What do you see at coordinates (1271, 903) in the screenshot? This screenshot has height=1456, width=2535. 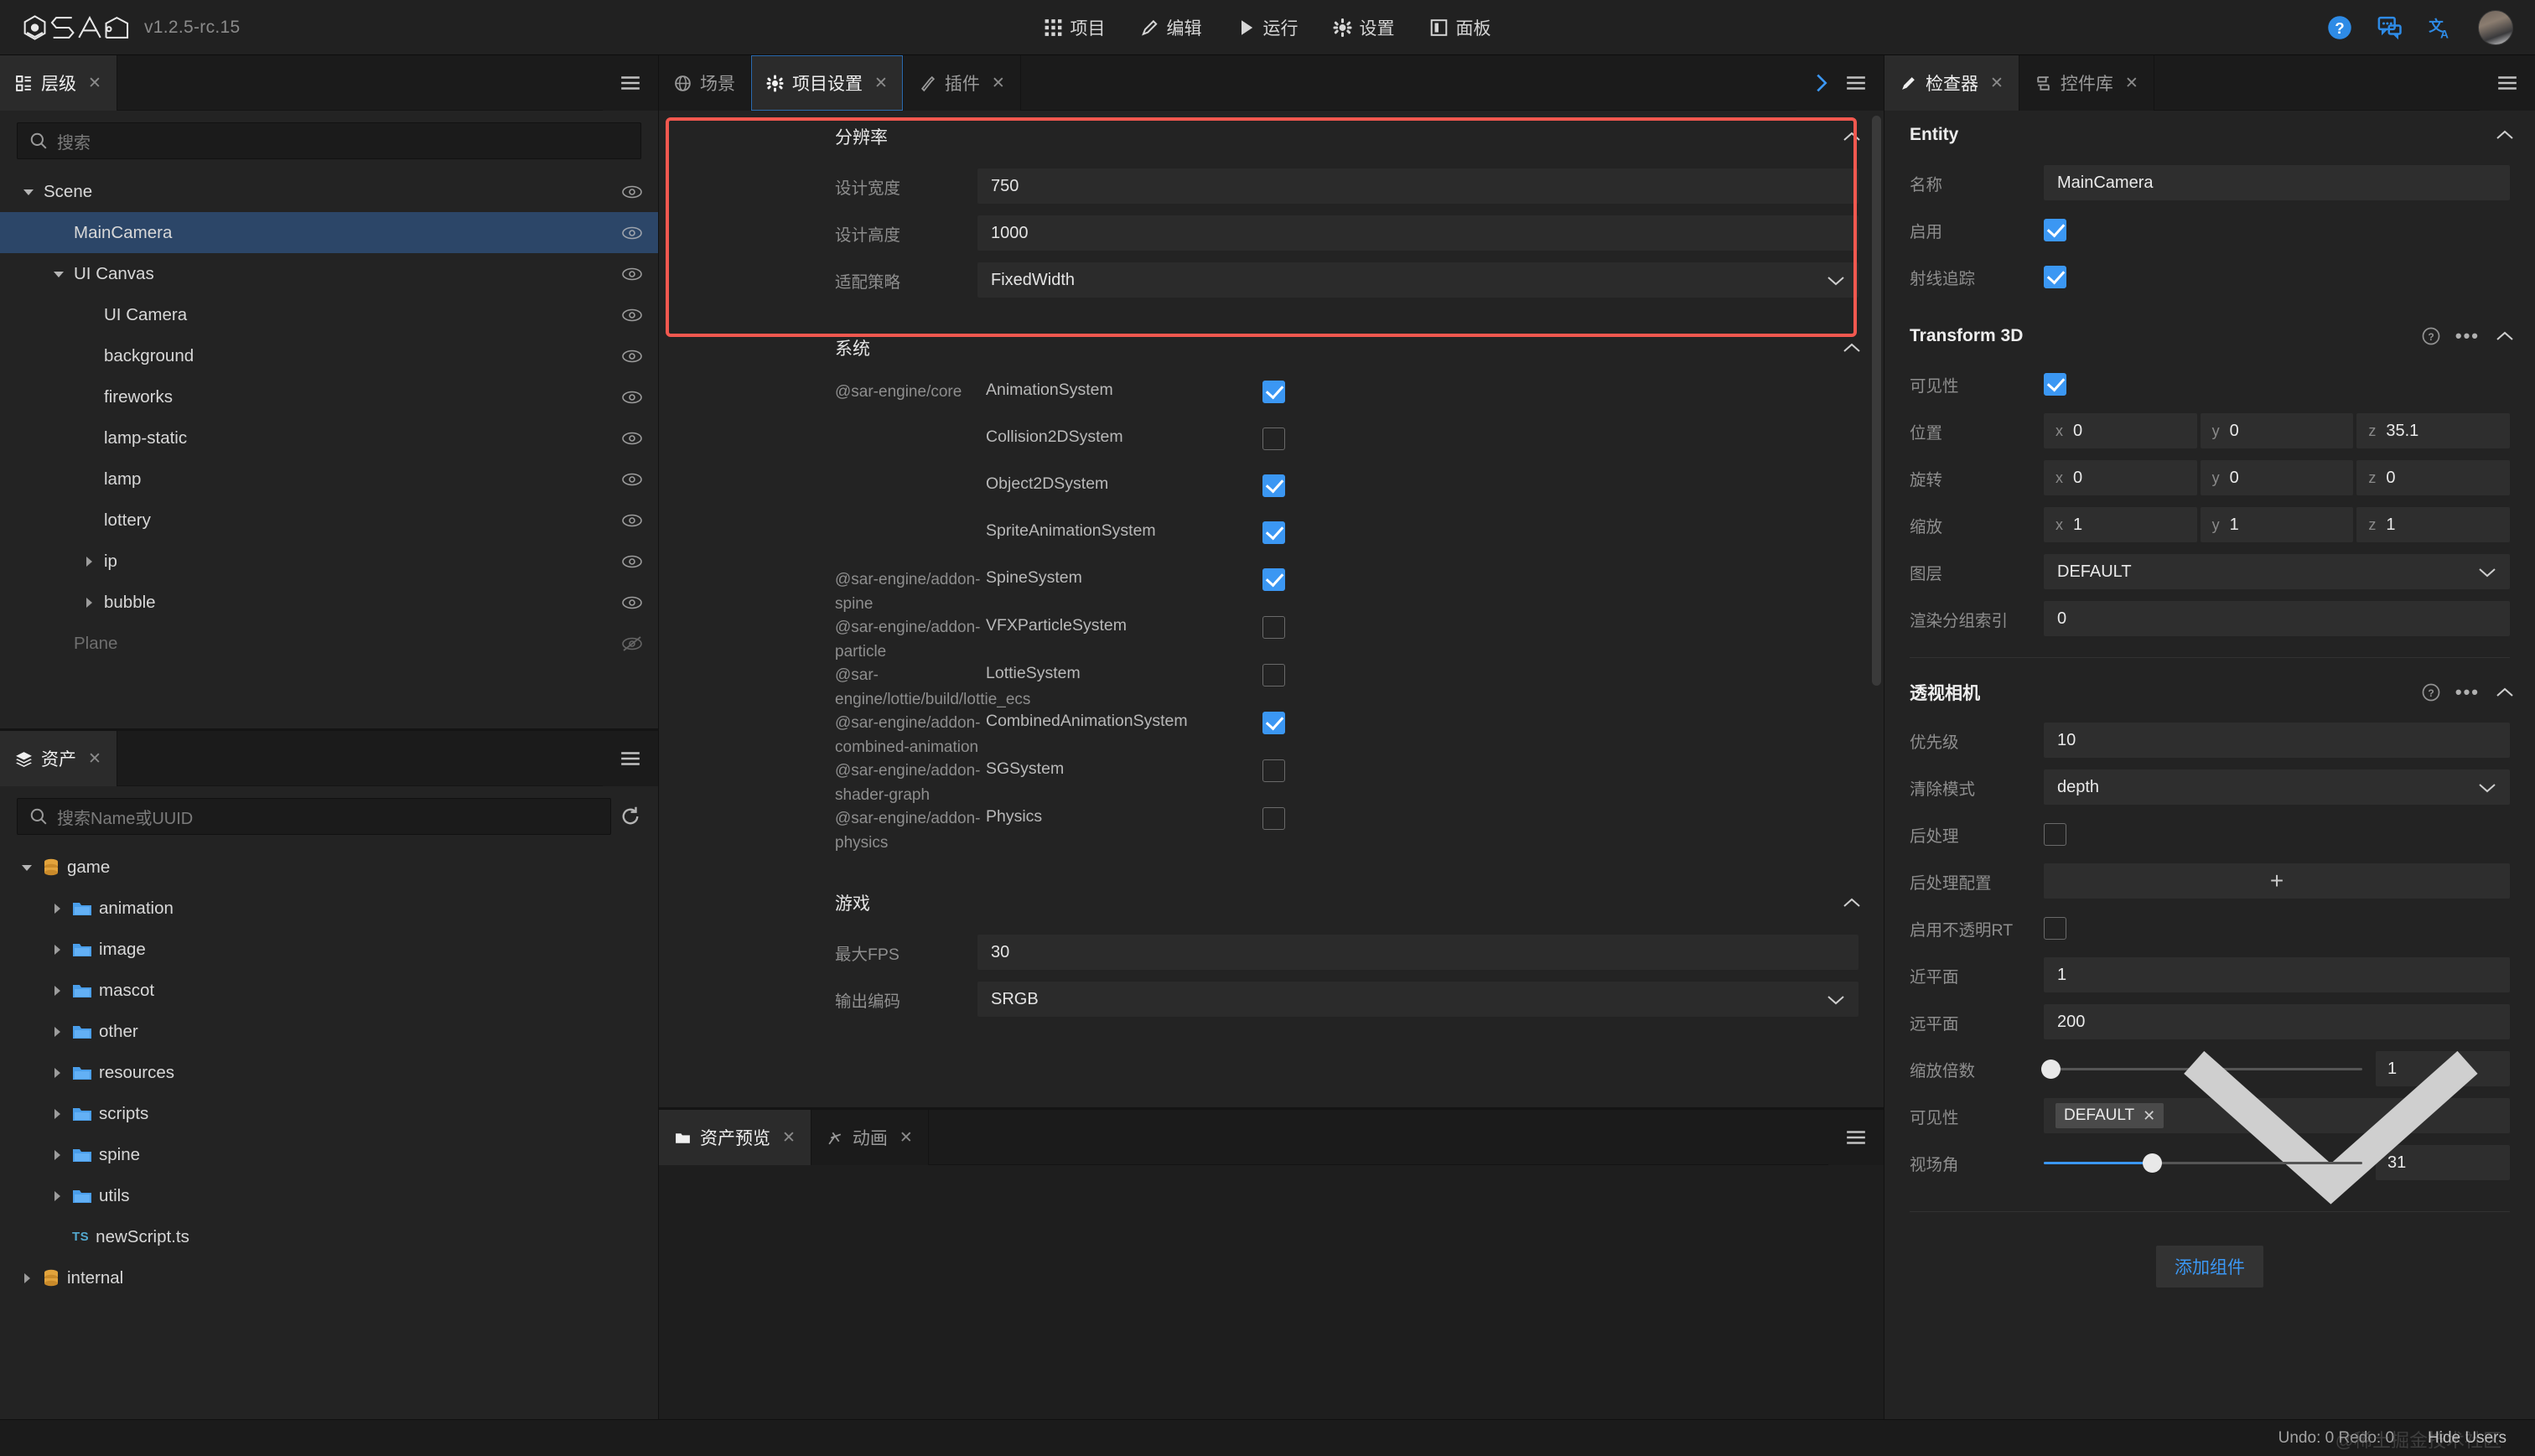 I see `section-header-game: 游戏` at bounding box center [1271, 903].